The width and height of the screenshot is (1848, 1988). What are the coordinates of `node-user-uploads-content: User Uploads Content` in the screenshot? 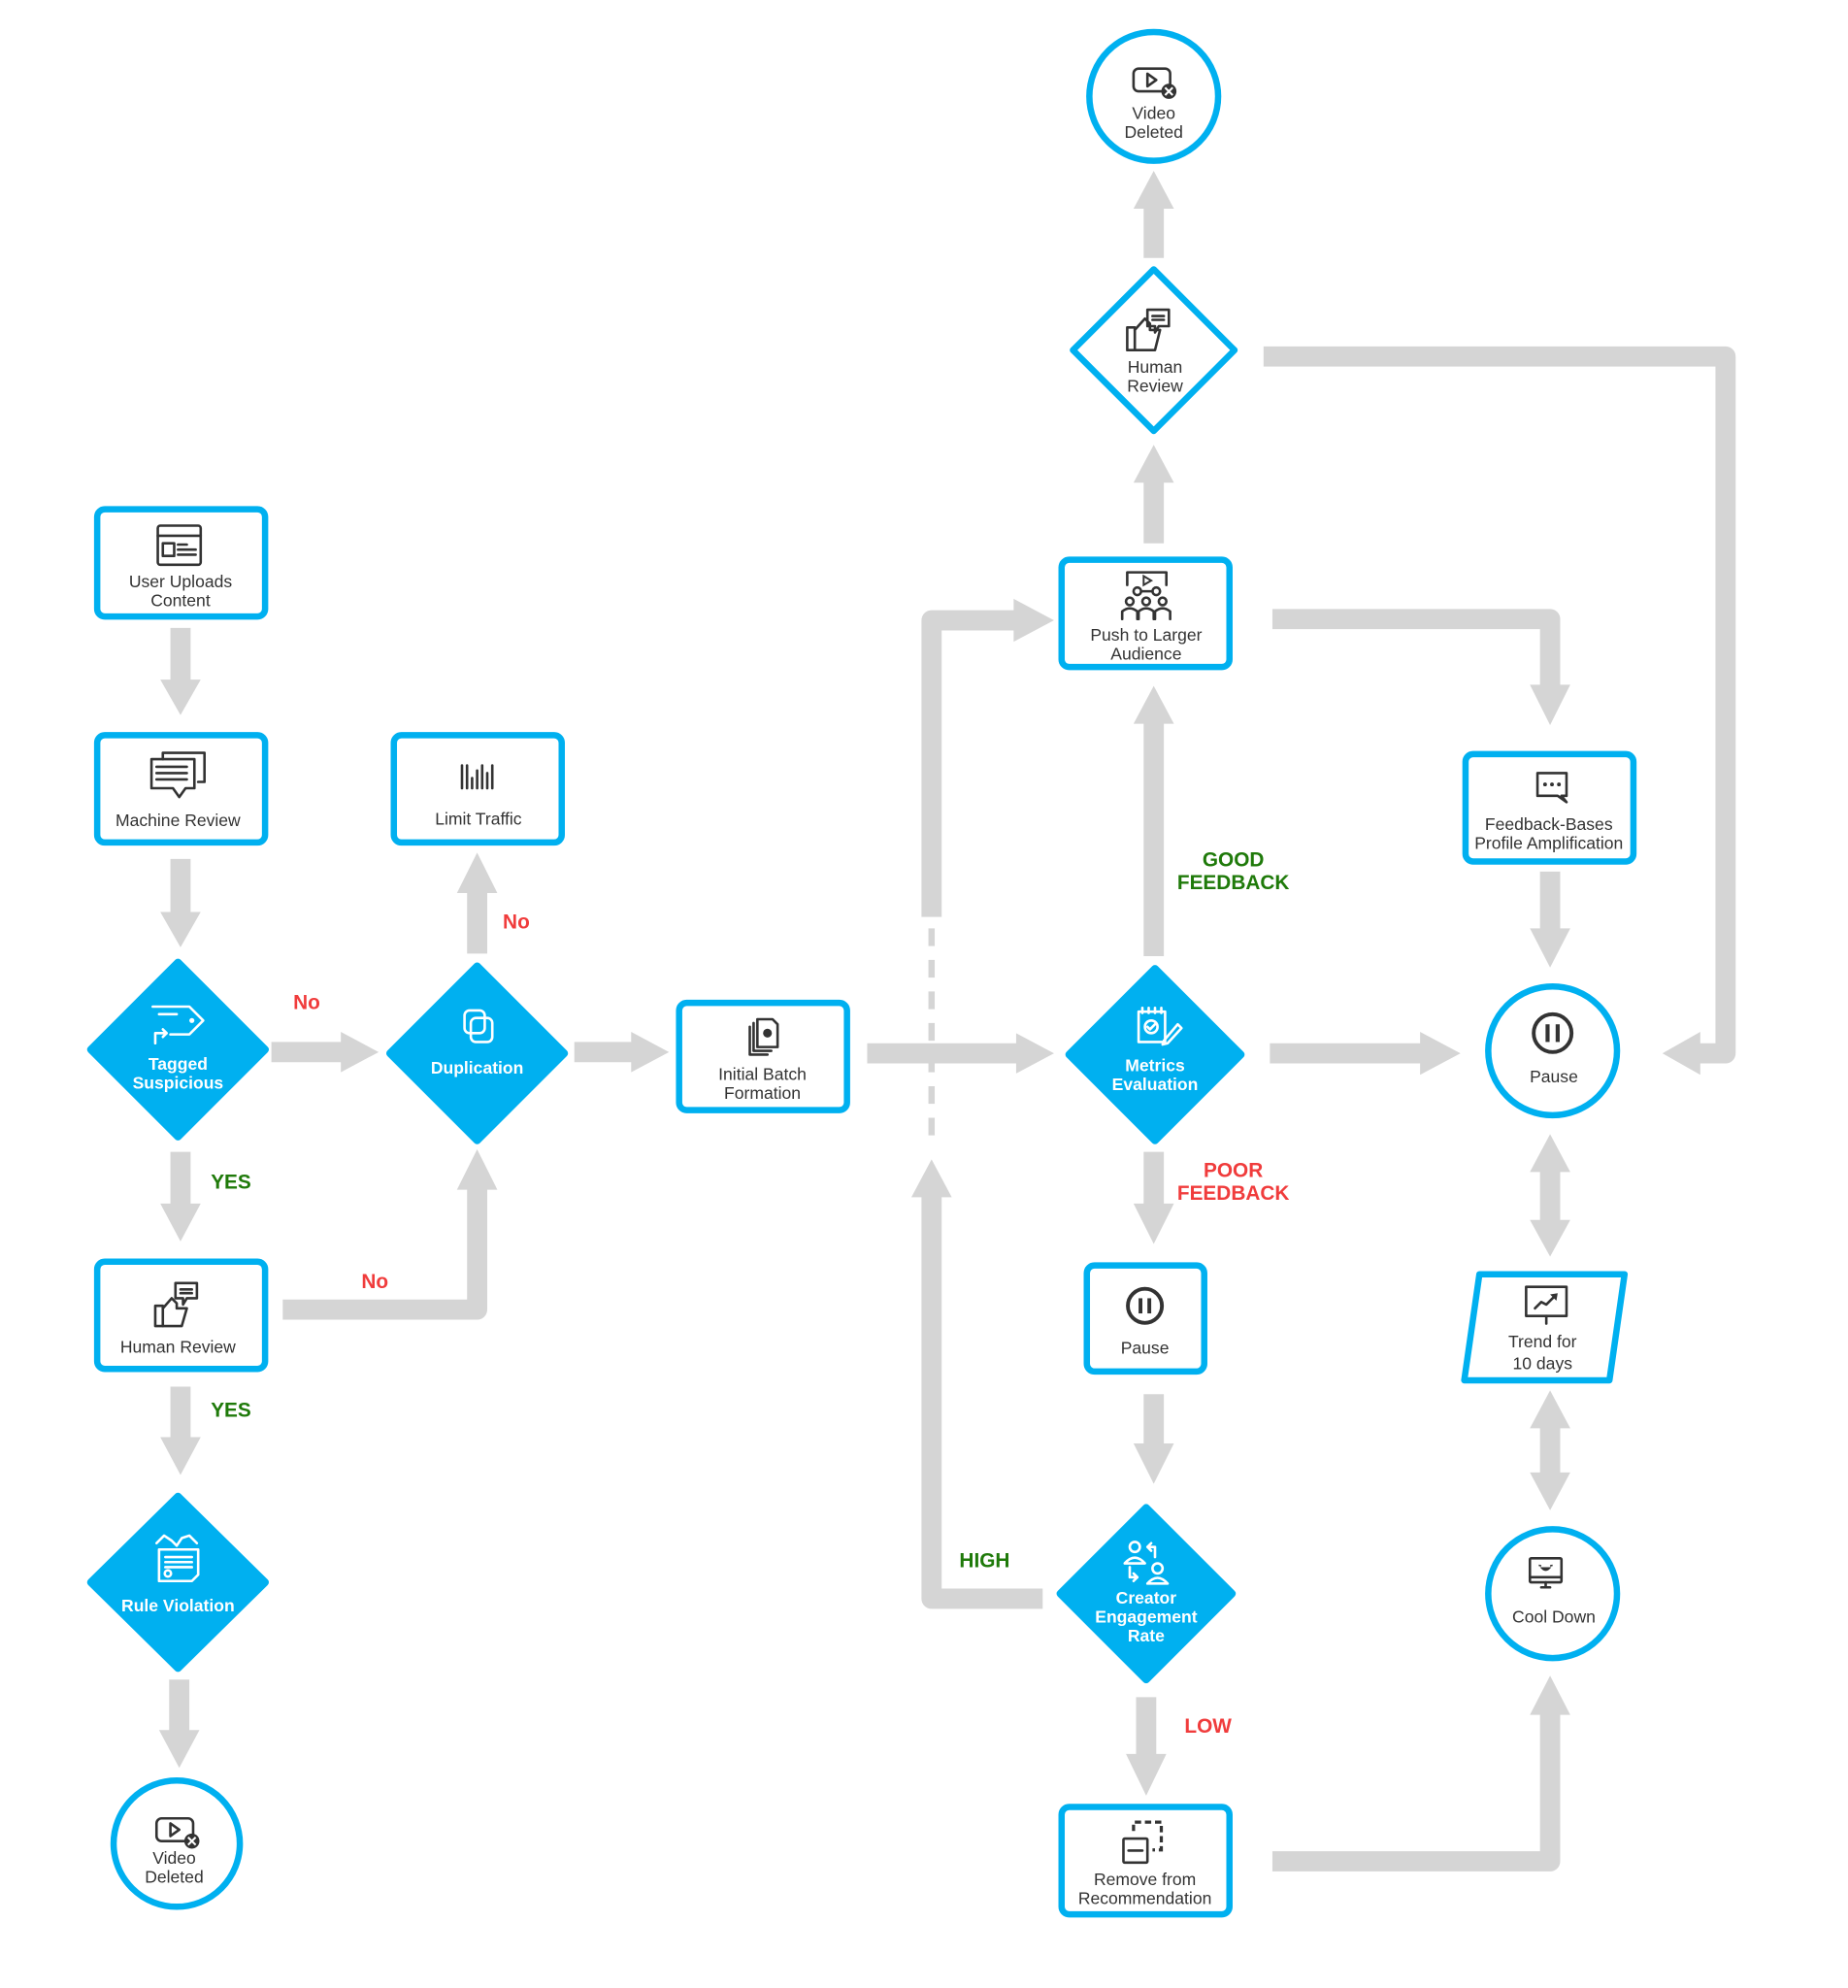 It's located at (181, 563).